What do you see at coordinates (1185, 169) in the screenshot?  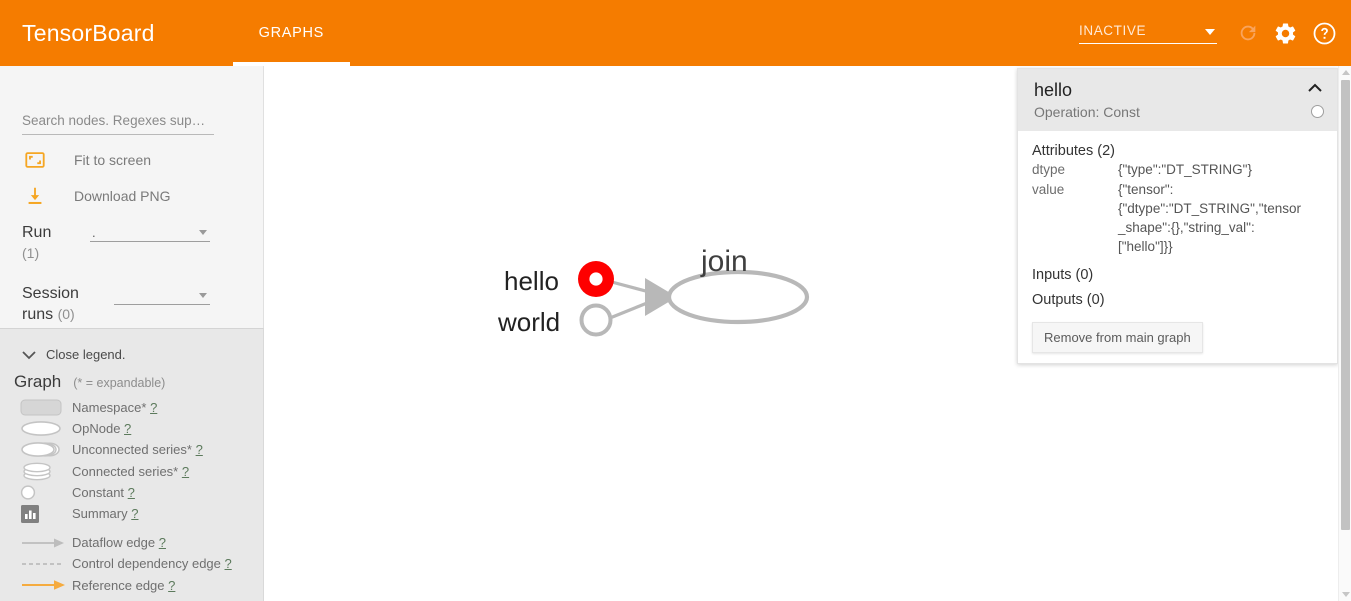 I see `attribute-value: {"type":"DT_STRING"}` at bounding box center [1185, 169].